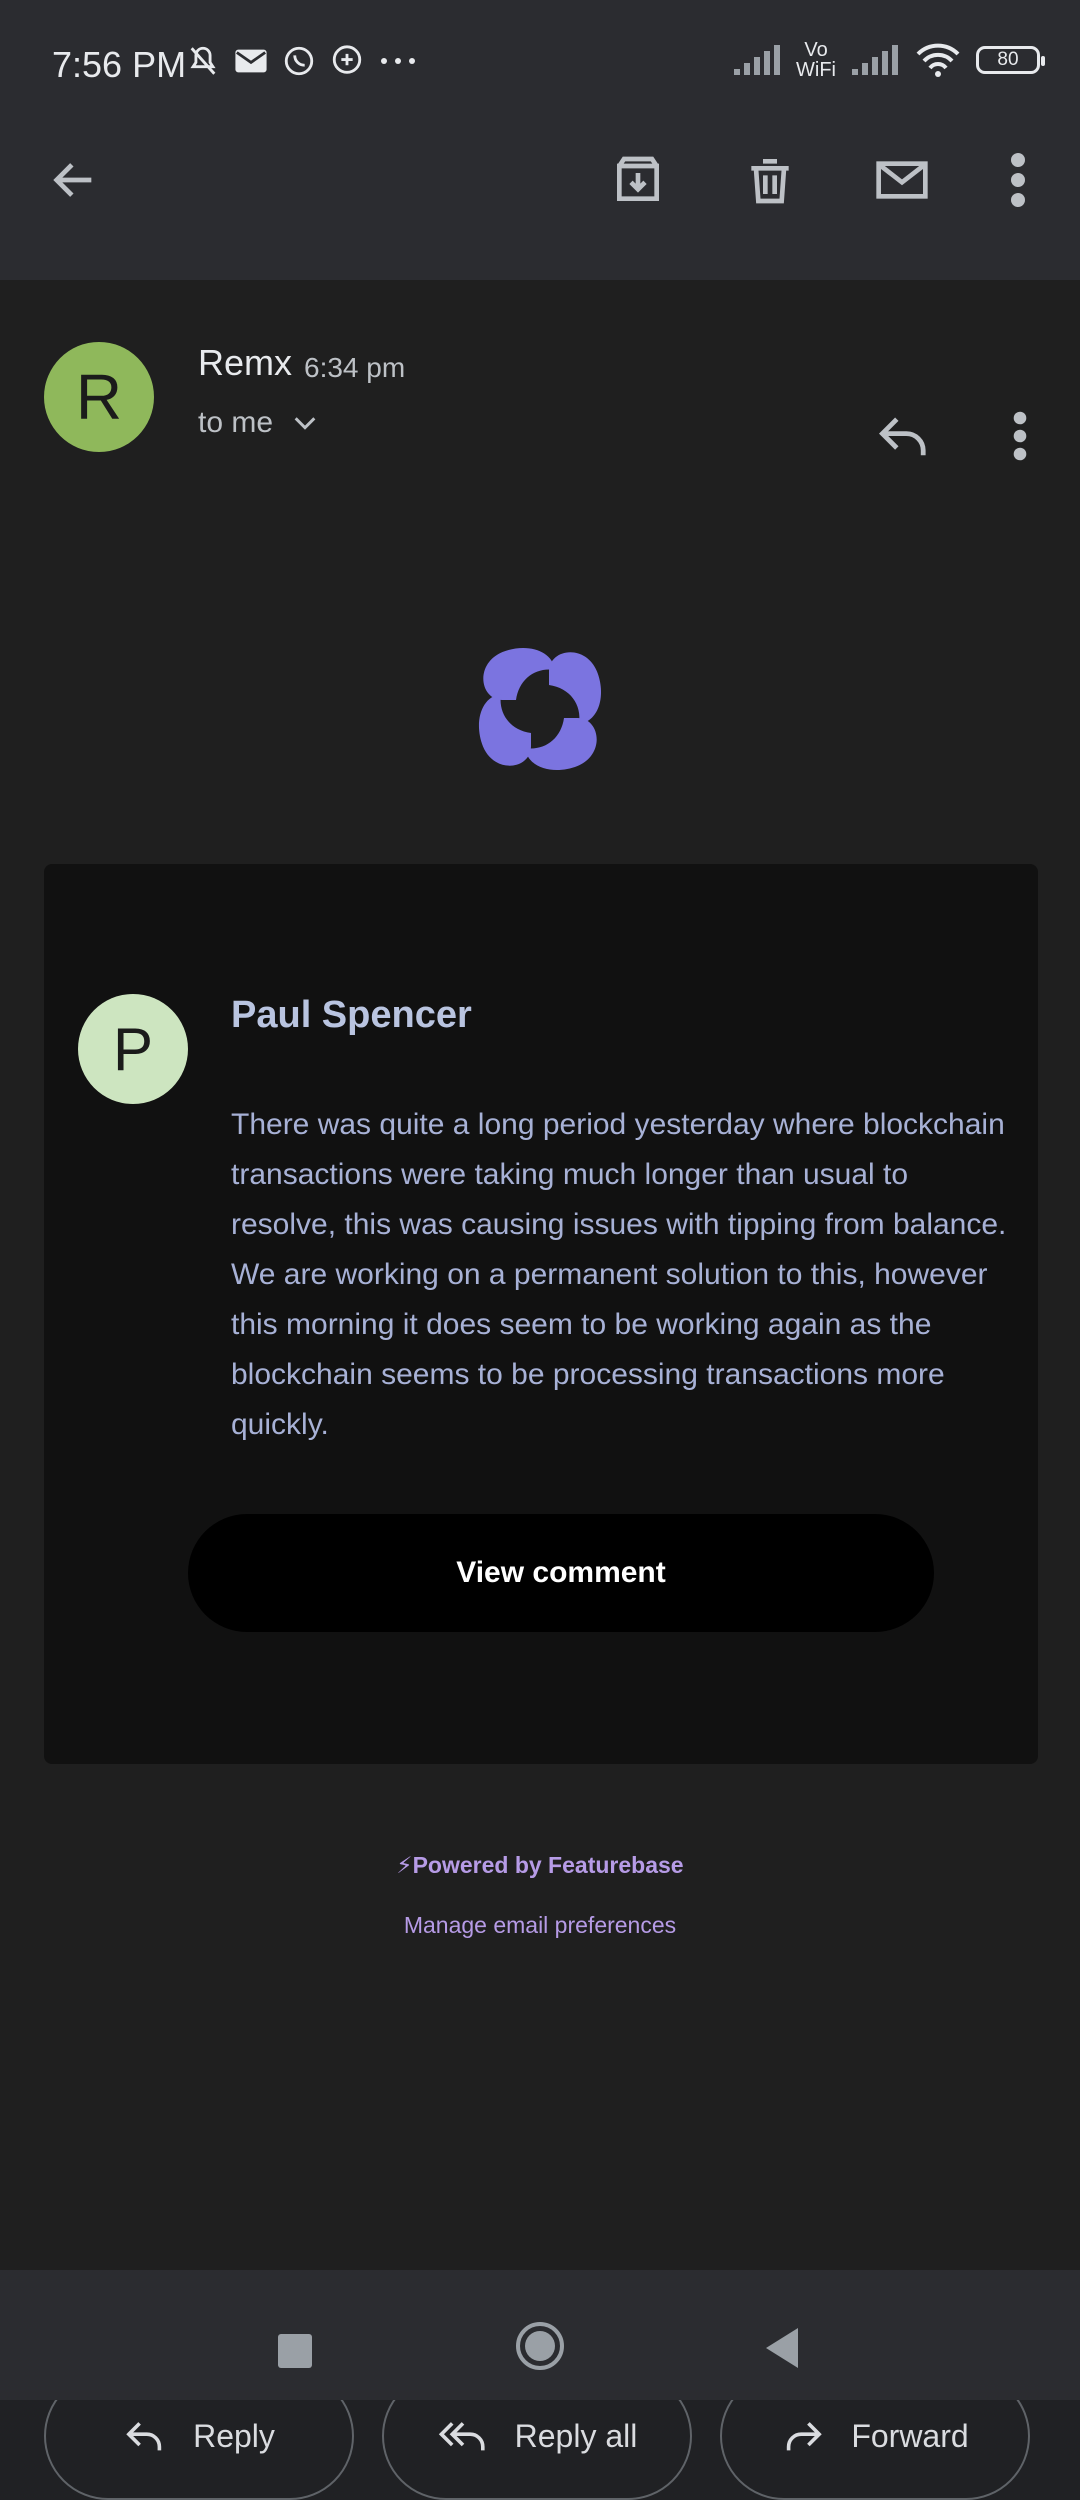  Describe the element at coordinates (540, 190) in the screenshot. I see `email-toolbar` at that location.